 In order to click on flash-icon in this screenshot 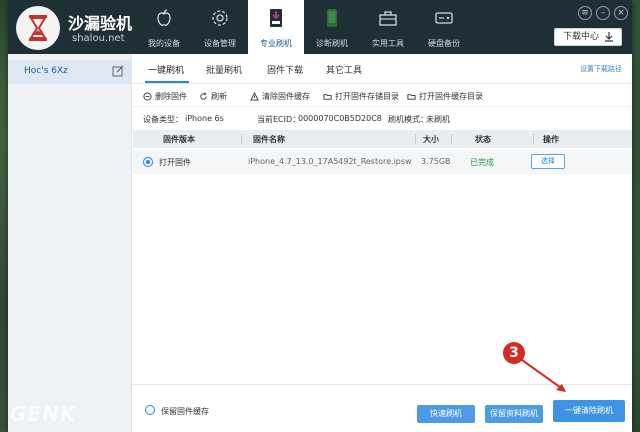, I will do `click(276, 18)`.